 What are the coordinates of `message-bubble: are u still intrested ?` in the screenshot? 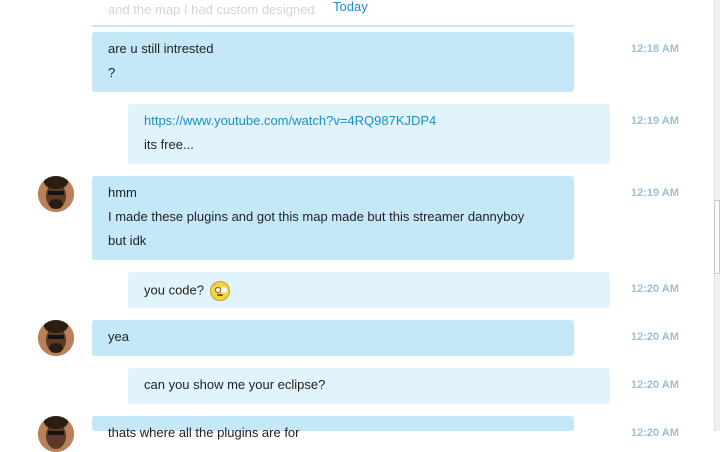 It's located at (333, 62).